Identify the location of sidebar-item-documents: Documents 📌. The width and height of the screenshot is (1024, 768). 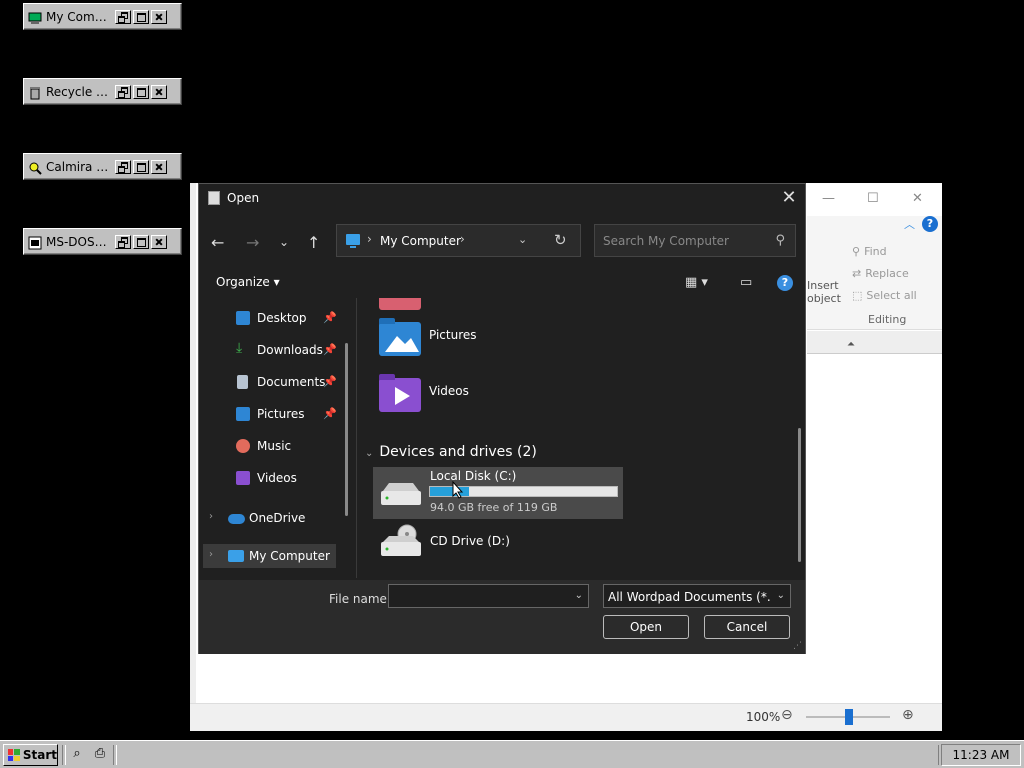
(274, 382).